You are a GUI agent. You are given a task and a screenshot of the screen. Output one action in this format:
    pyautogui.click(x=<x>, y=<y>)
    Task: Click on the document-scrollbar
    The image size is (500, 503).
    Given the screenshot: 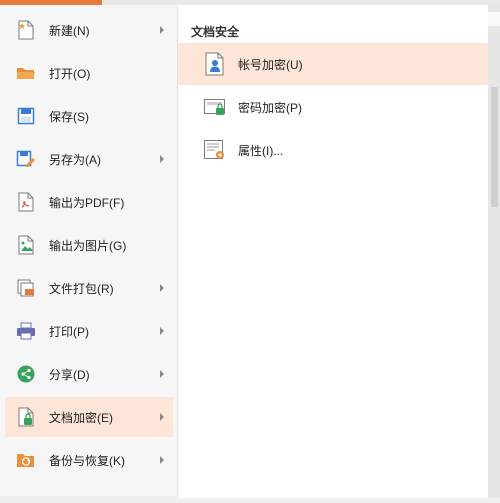 What is the action you would take?
    pyautogui.click(x=494, y=251)
    